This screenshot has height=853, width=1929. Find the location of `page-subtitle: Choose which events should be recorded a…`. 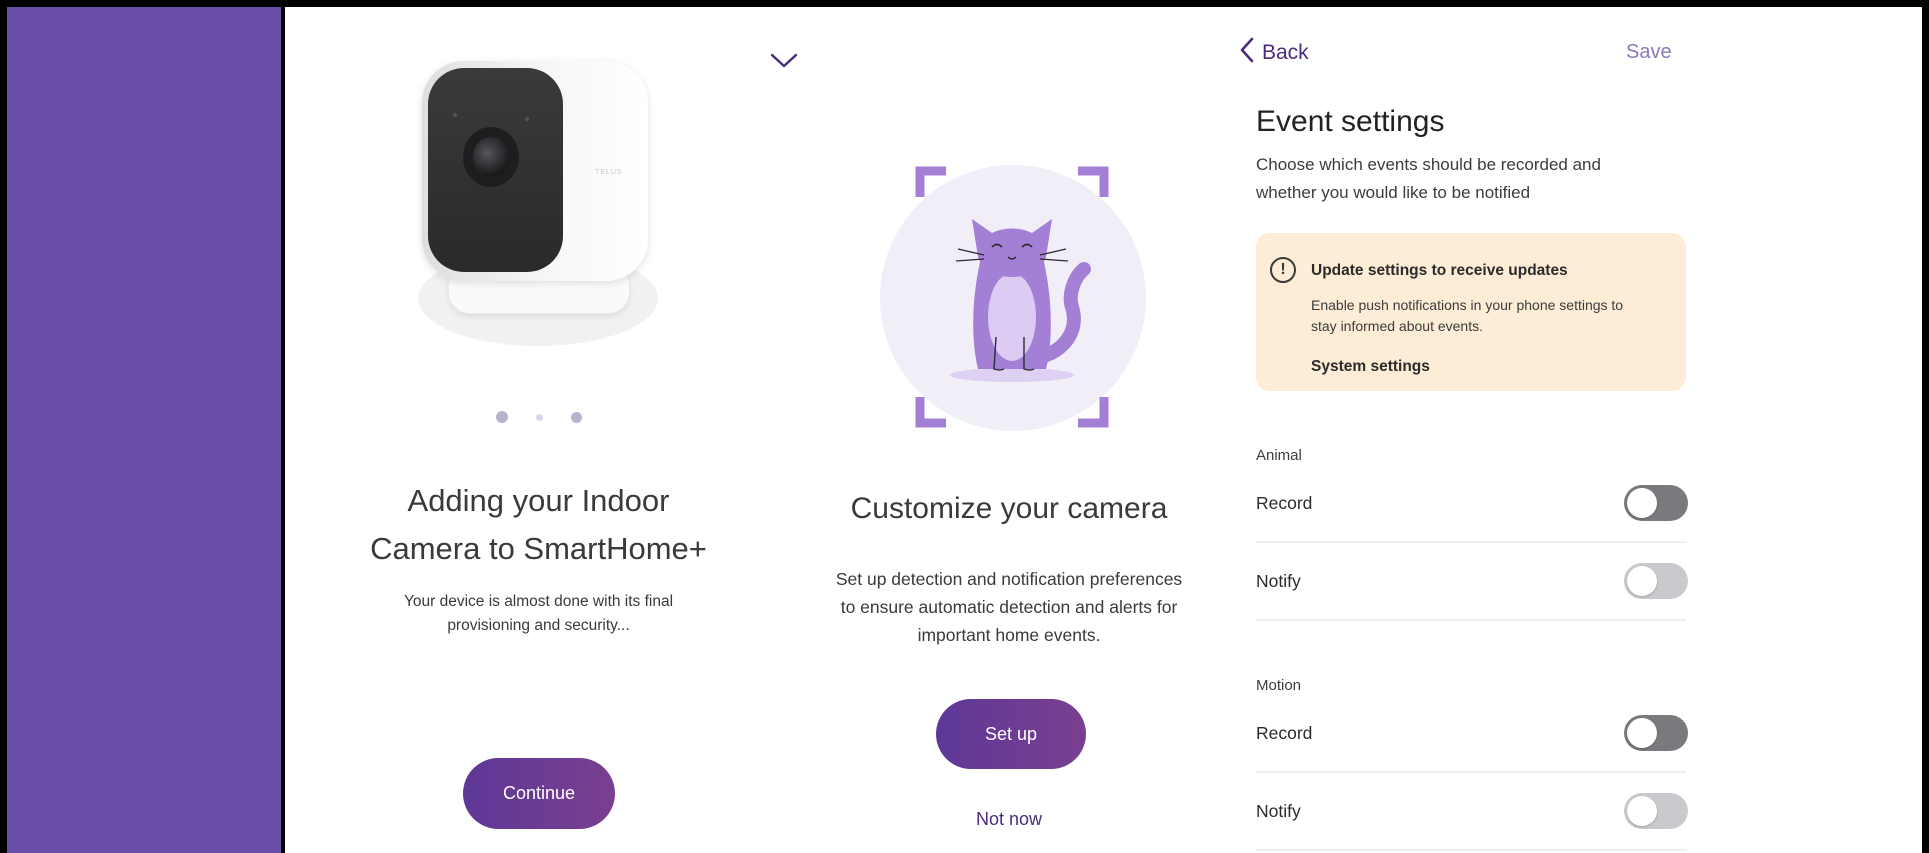

page-subtitle: Choose which events should be recorded a… is located at coordinates (1471, 179).